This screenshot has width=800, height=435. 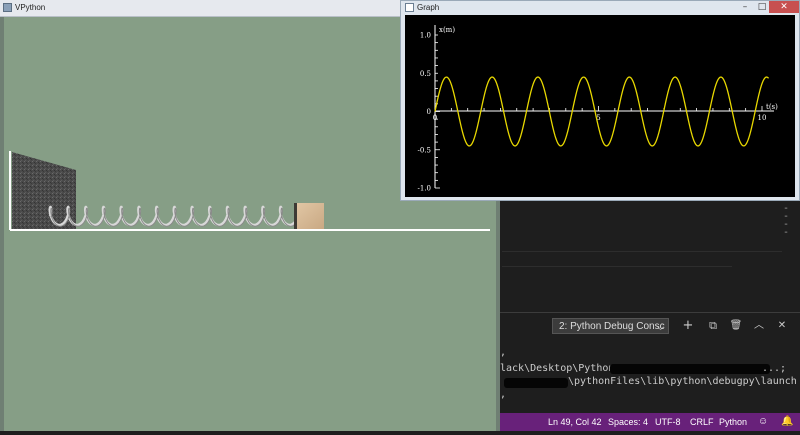 I want to click on terminal-line: lack\Desktop\Python\, so click(x=560, y=368).